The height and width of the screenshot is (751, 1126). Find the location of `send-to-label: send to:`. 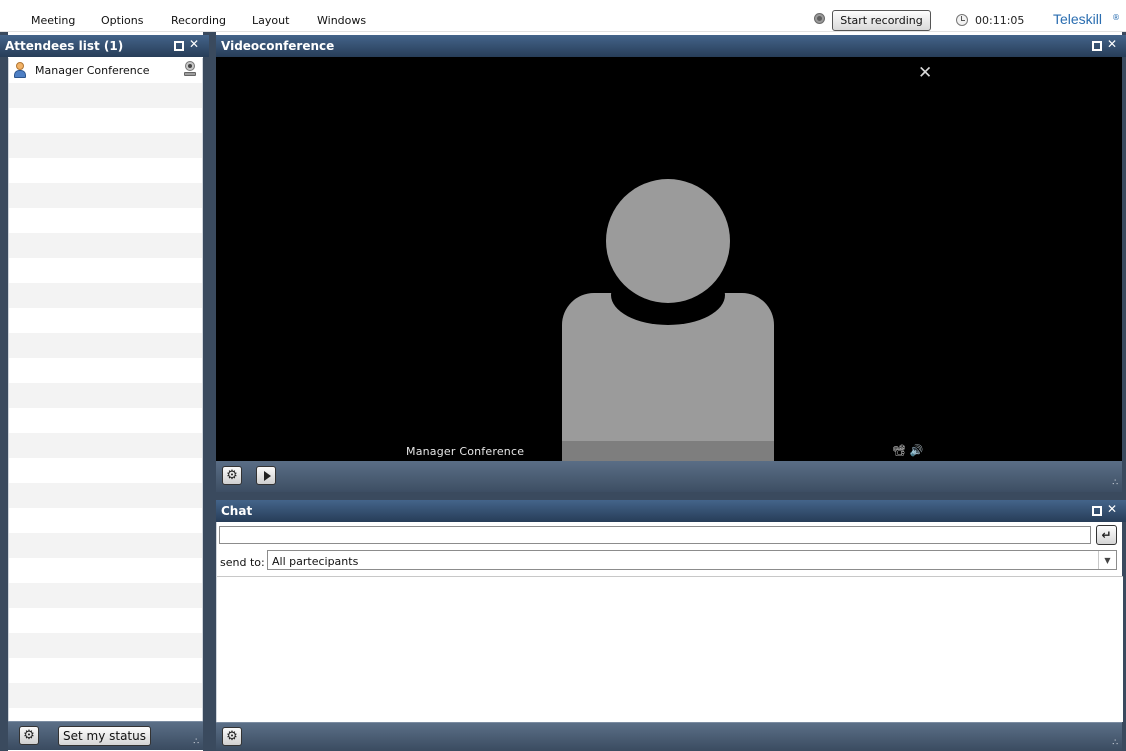

send-to-label: send to: is located at coordinates (242, 562).